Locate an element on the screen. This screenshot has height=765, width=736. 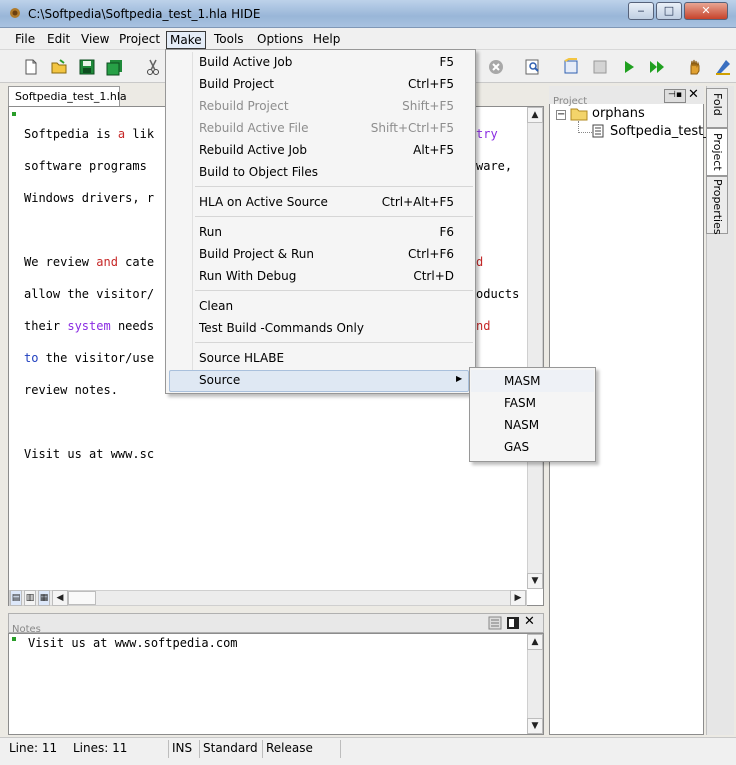
notes-options-icon is located at coordinates (495, 623).